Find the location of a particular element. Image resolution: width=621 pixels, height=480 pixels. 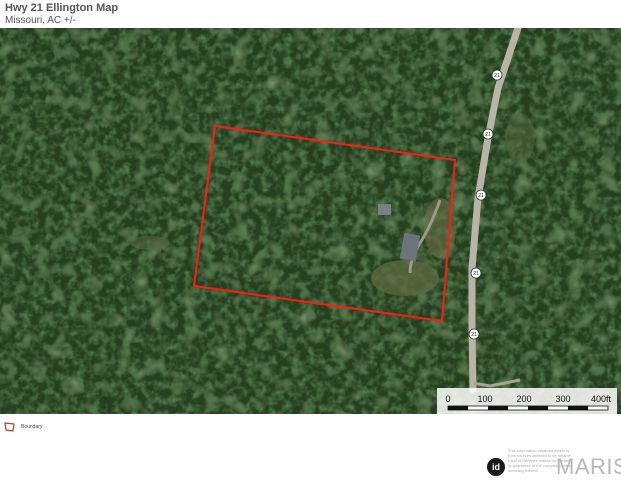

scale-label: 400ft is located at coordinates (601, 399).